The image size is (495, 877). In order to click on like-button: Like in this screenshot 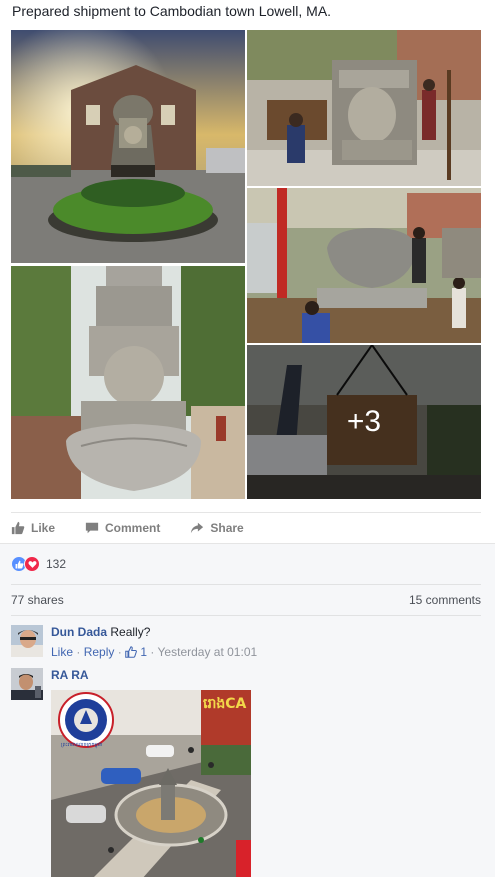, I will do `click(33, 528)`.